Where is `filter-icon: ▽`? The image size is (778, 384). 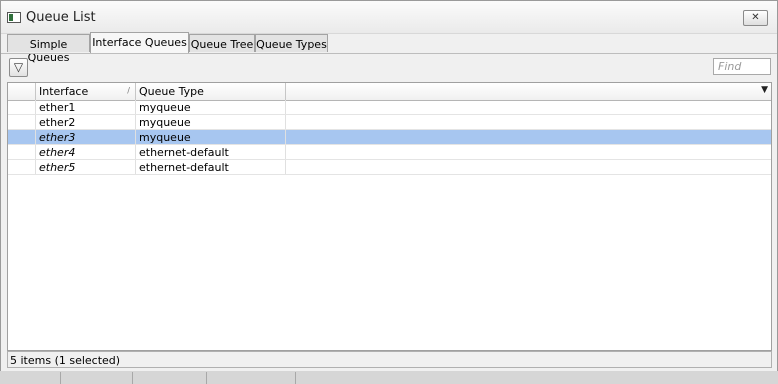
filter-icon: ▽ is located at coordinates (18, 67).